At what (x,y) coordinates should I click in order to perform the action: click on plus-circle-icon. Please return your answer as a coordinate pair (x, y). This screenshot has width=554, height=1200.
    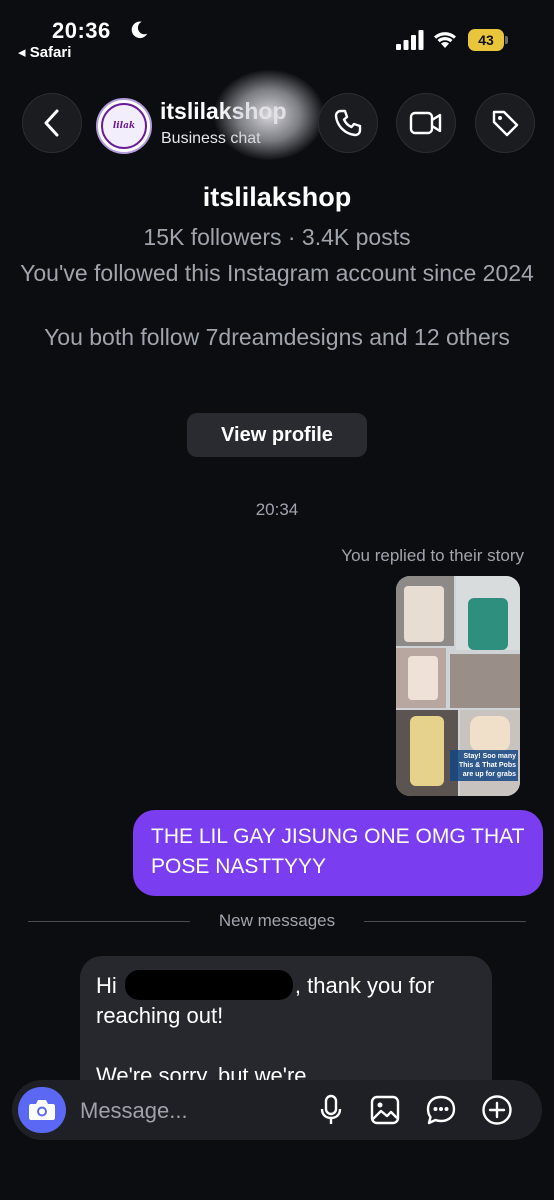
    Looking at the image, I should click on (497, 1110).